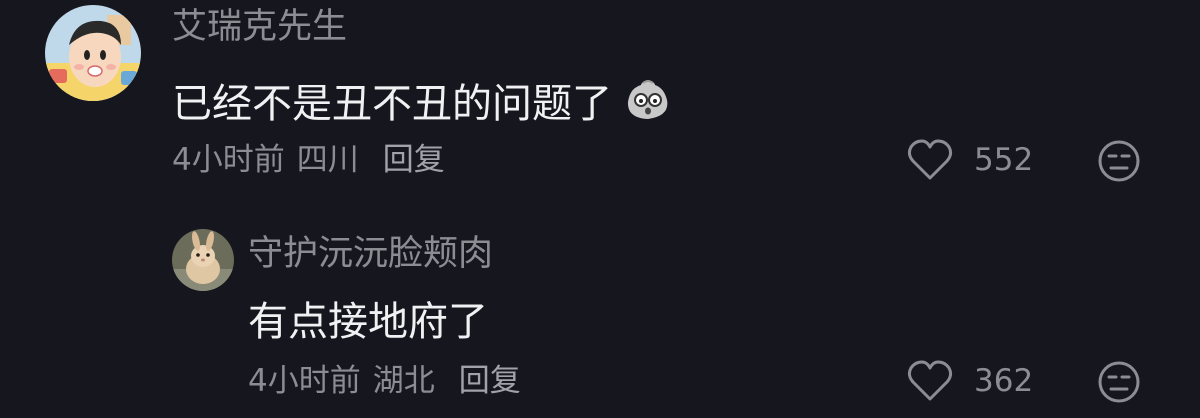 The height and width of the screenshot is (418, 1200). Describe the element at coordinates (370, 254) in the screenshot. I see `username: 守护沅沅脸颊肉` at that location.